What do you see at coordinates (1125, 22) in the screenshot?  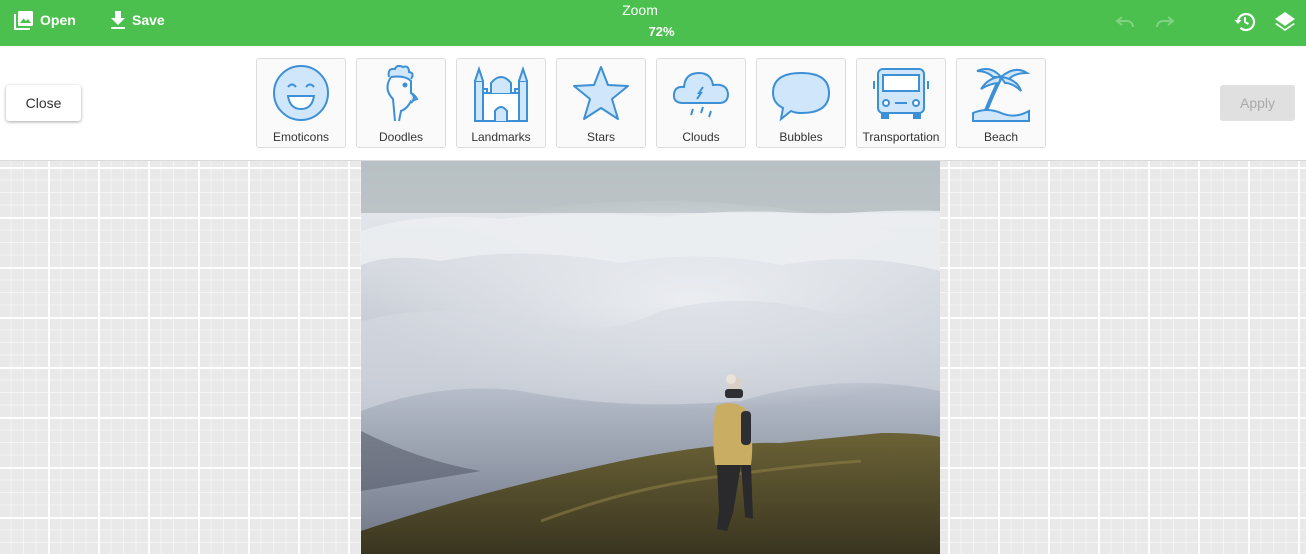 I see `undo-icon` at bounding box center [1125, 22].